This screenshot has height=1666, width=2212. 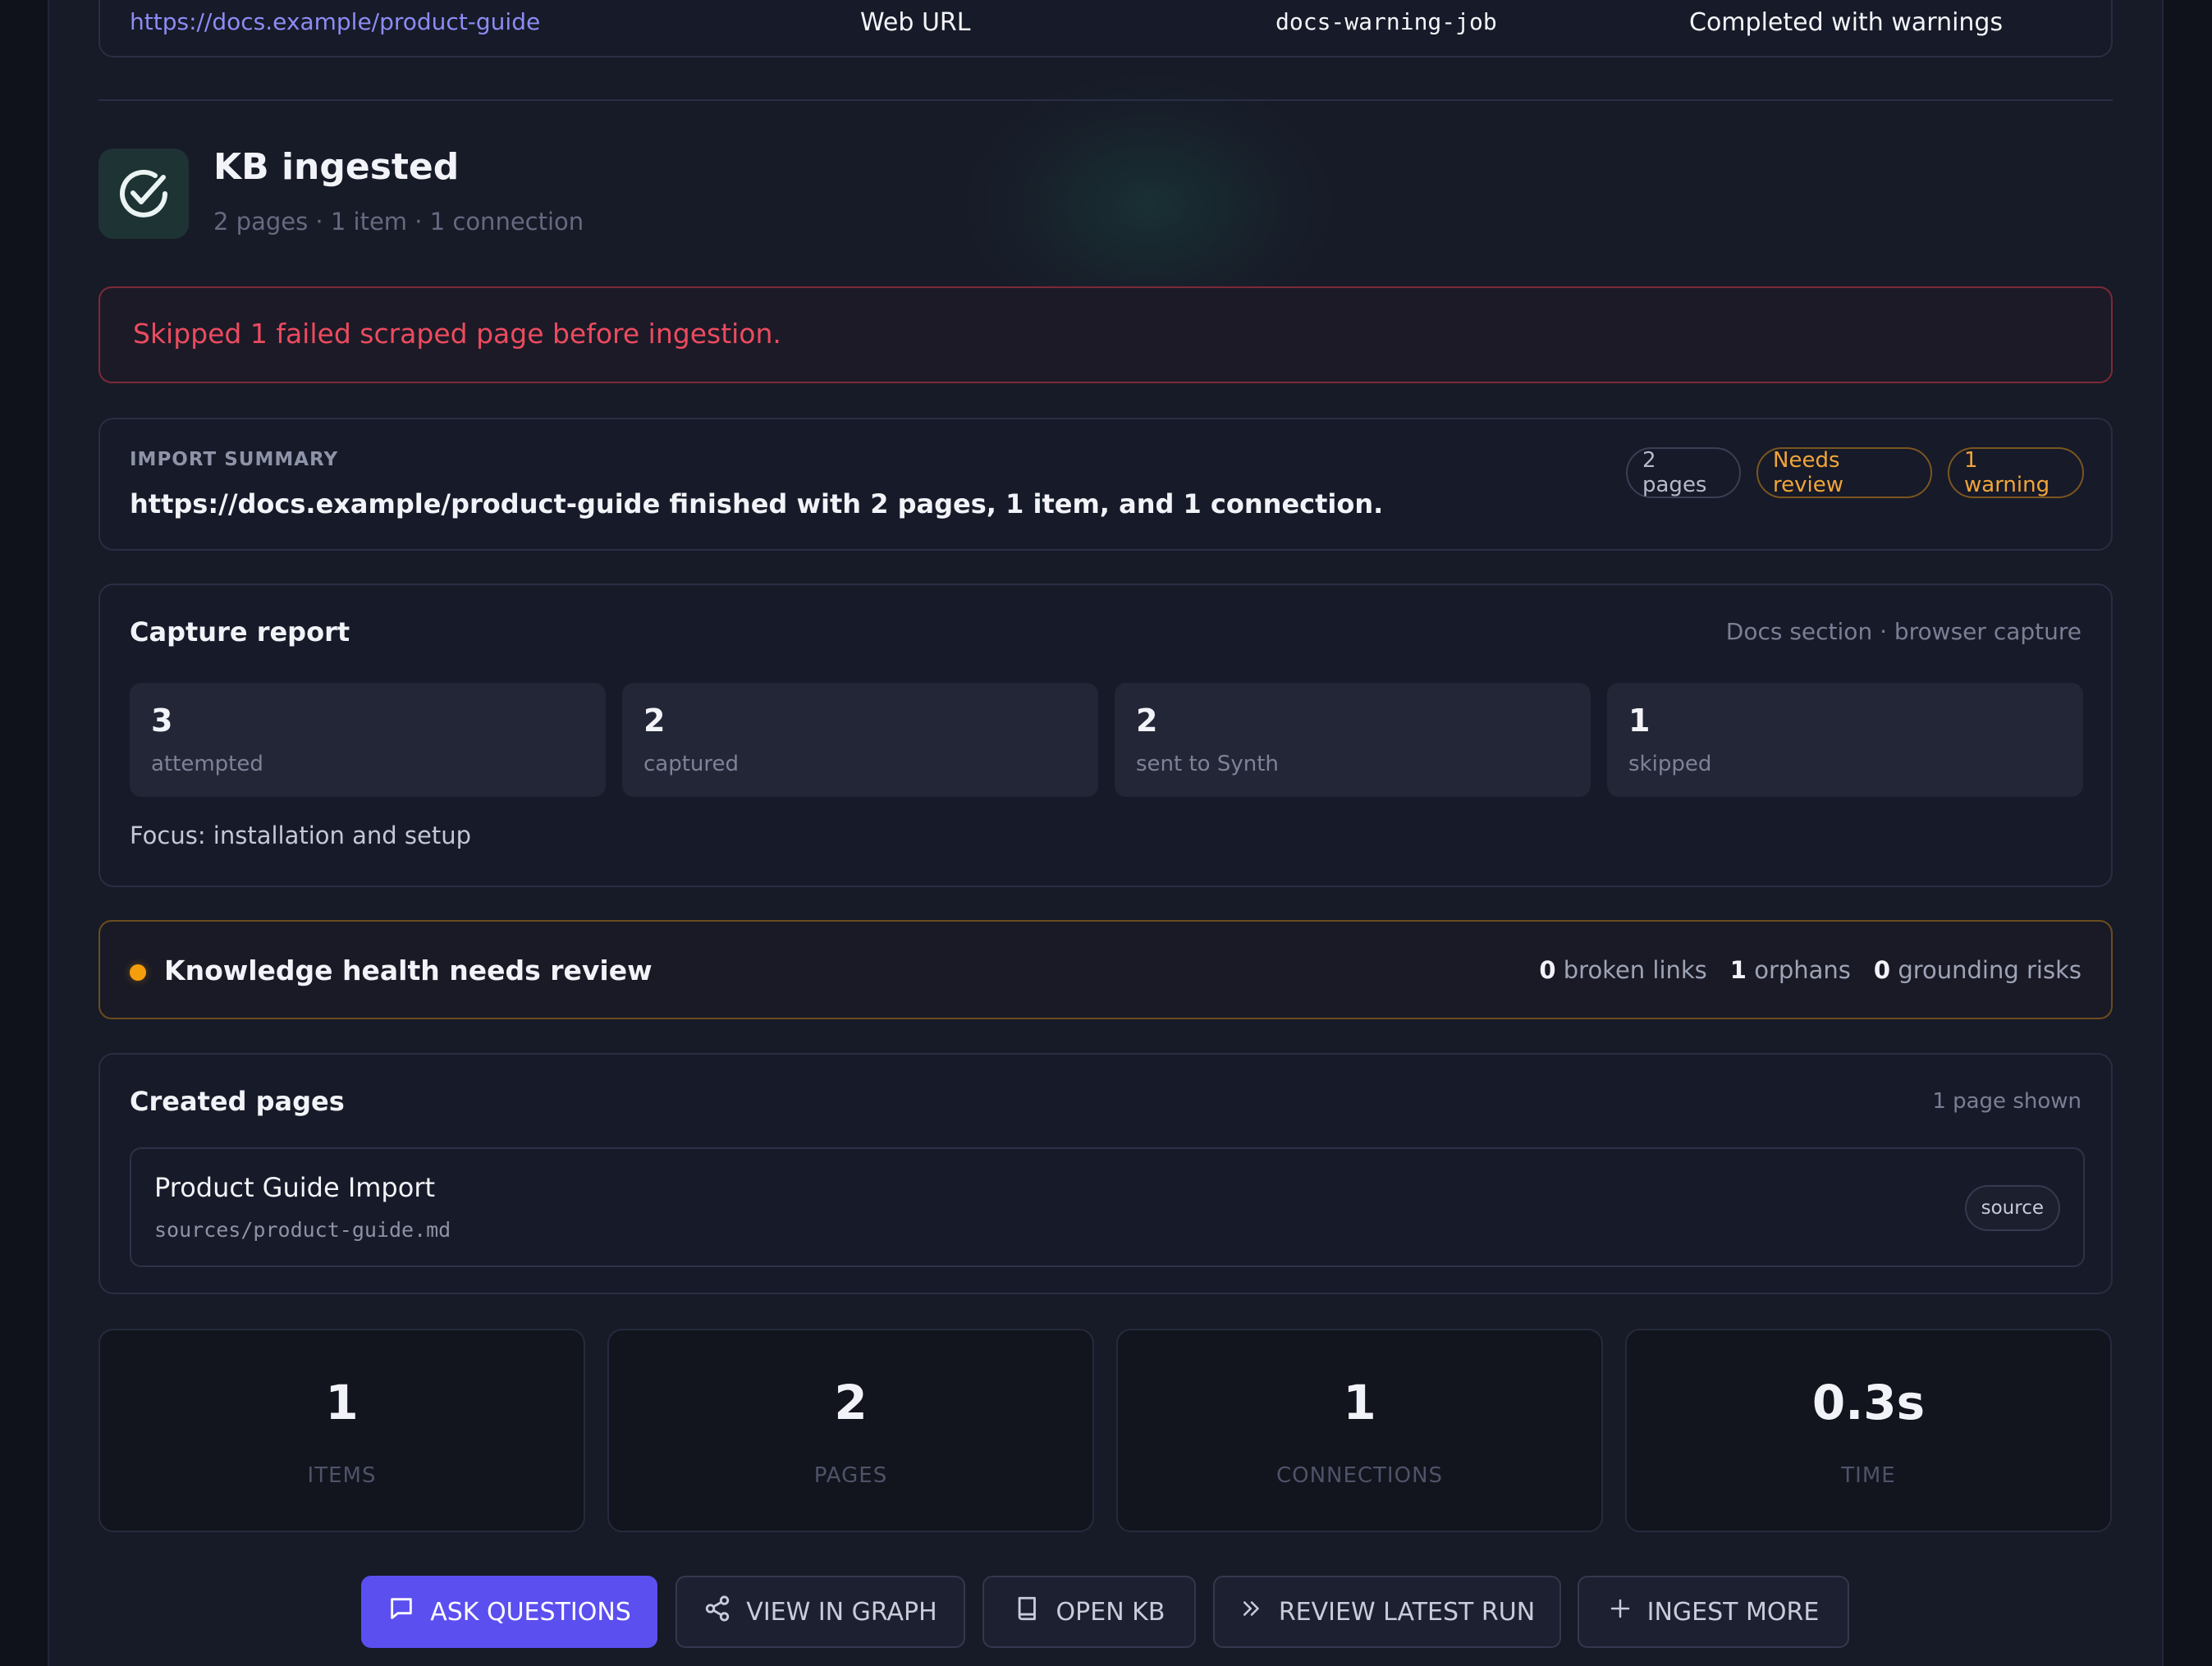 I want to click on capture-focus: Focus: installation and setup, so click(x=301, y=835).